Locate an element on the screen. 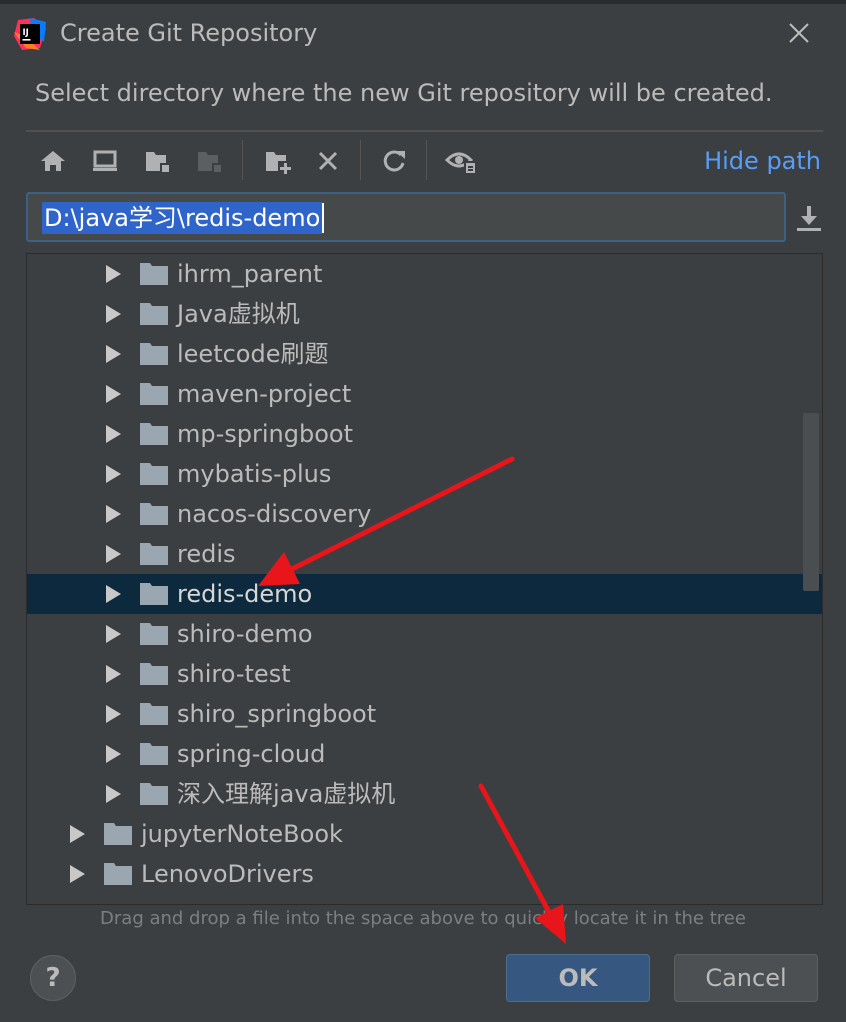 Image resolution: width=846 pixels, height=1022 pixels. tree-row: 深入理解java虚拟机 is located at coordinates (424, 794).